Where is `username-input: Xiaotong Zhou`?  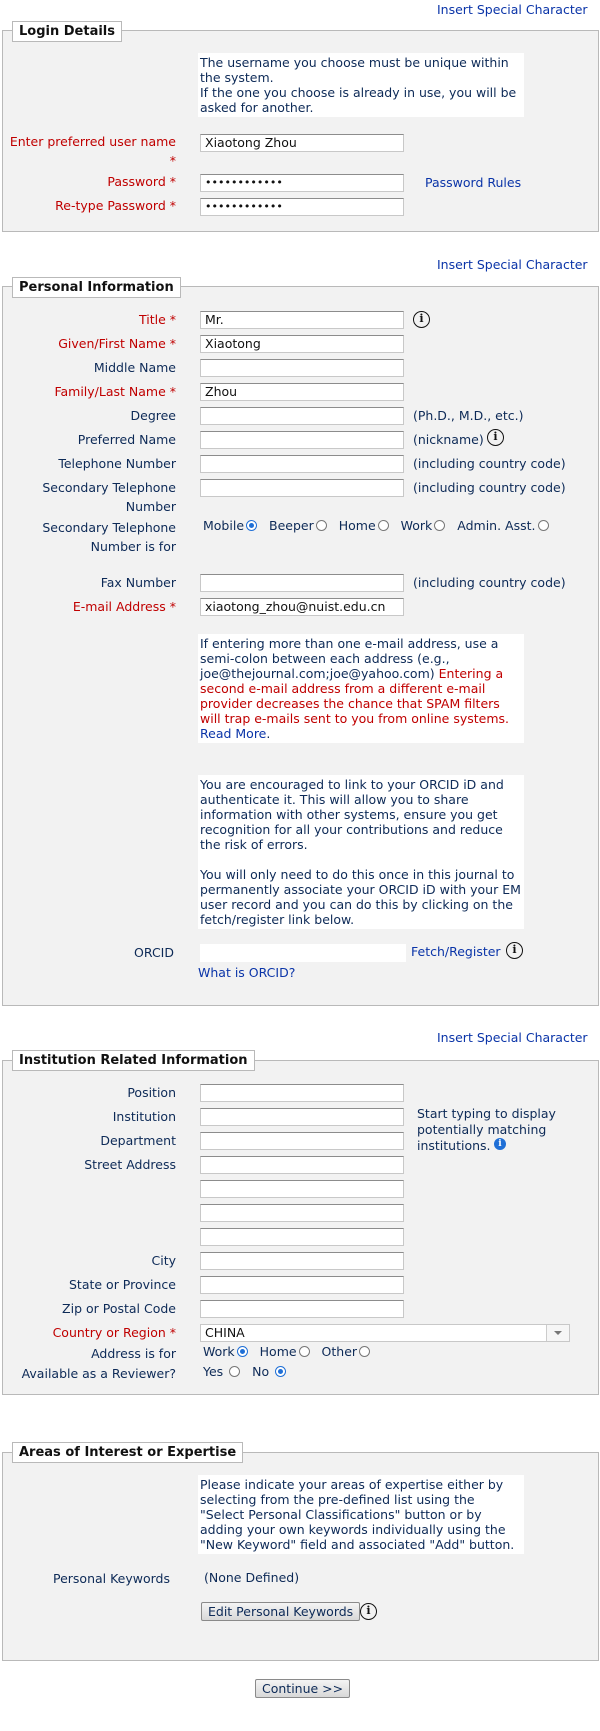 username-input: Xiaotong Zhou is located at coordinates (302, 143).